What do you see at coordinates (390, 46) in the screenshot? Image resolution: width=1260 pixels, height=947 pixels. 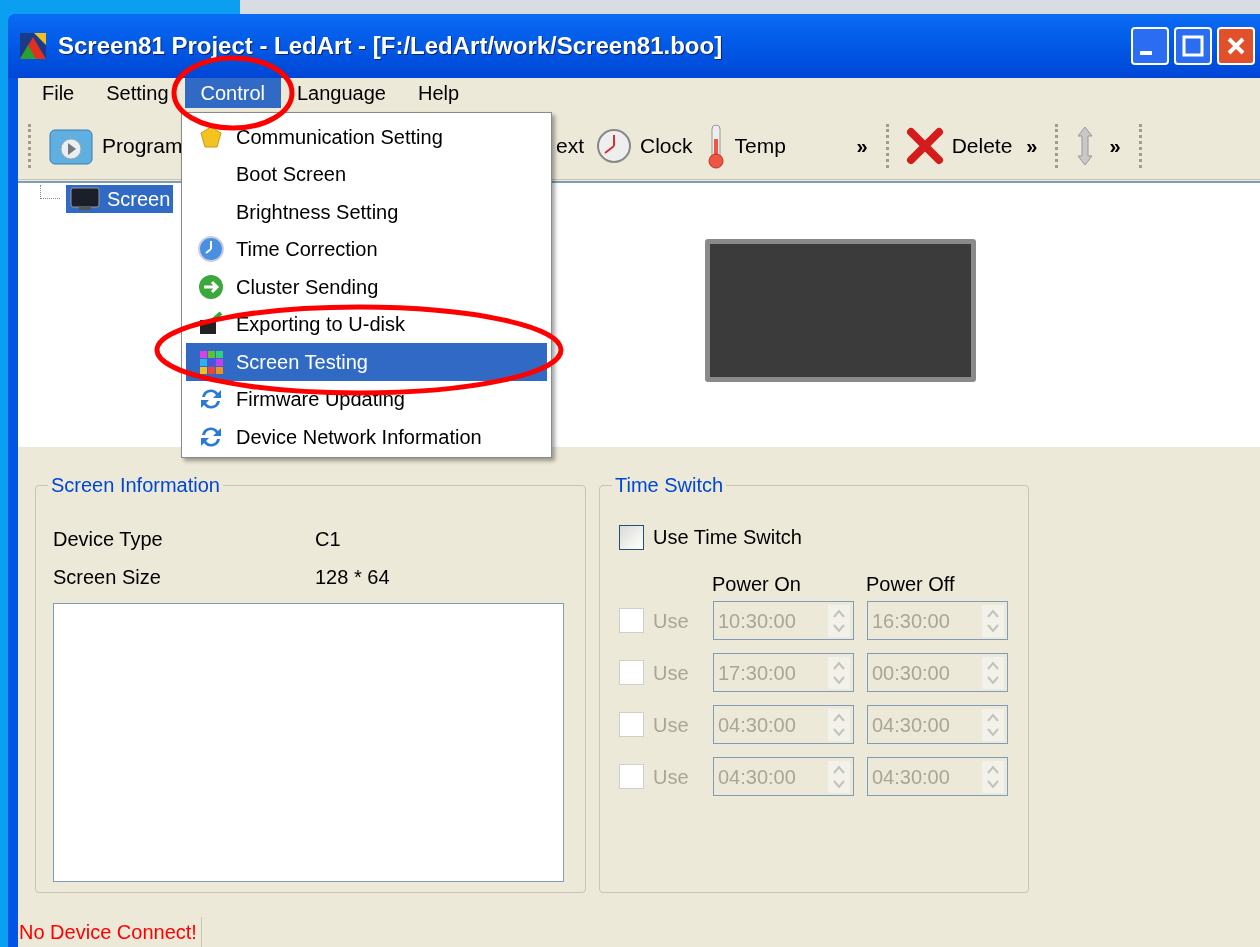 I see `window-title: Screen81 Project - LedArt - [F:/LedArt/work/Screen81.boo]` at bounding box center [390, 46].